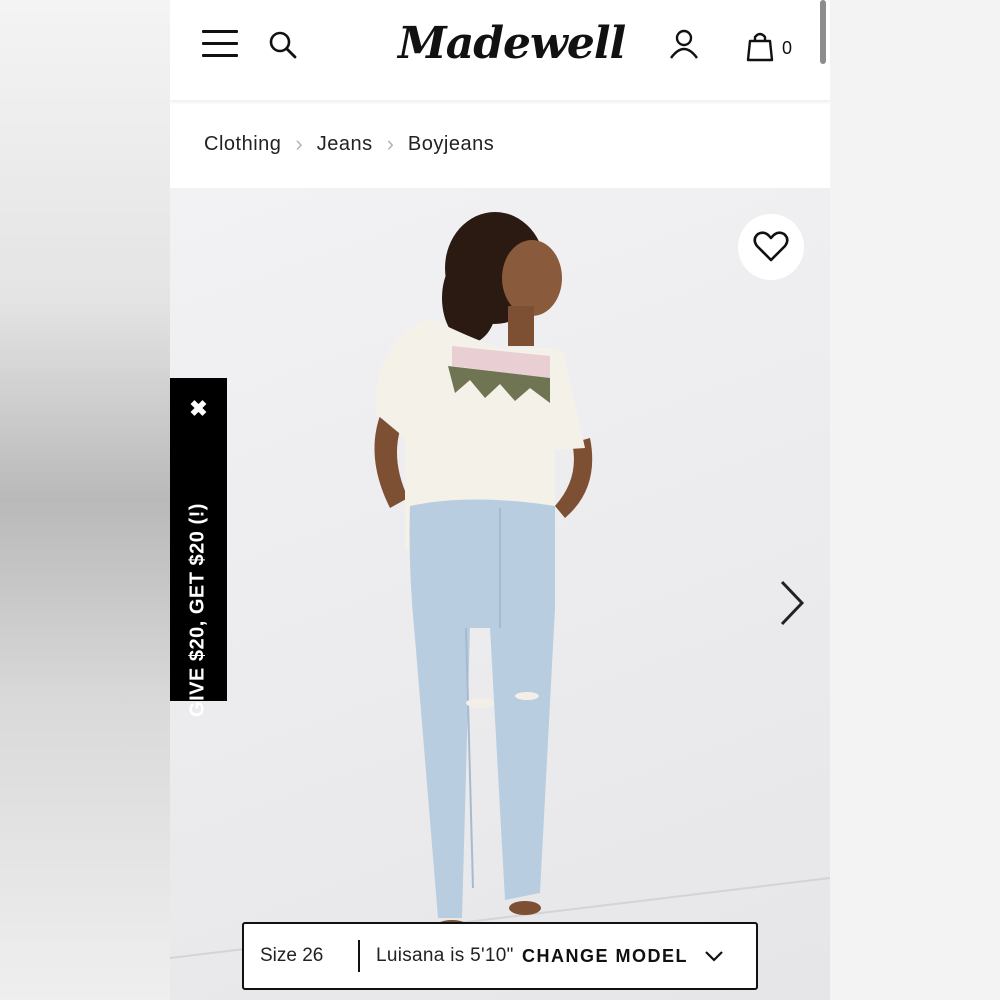  What do you see at coordinates (451, 144) in the screenshot?
I see `breadcrumb-boyjeans: Boyjeans` at bounding box center [451, 144].